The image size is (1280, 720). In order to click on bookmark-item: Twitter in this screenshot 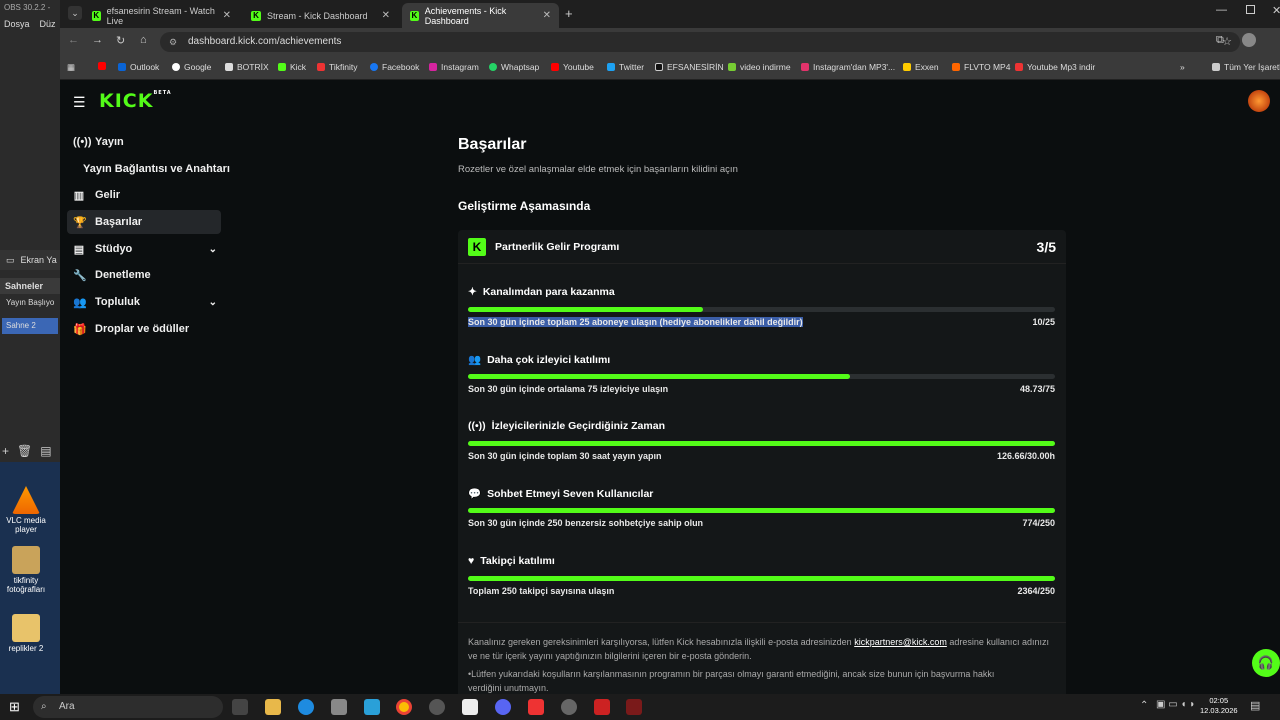, I will do `click(625, 67)`.